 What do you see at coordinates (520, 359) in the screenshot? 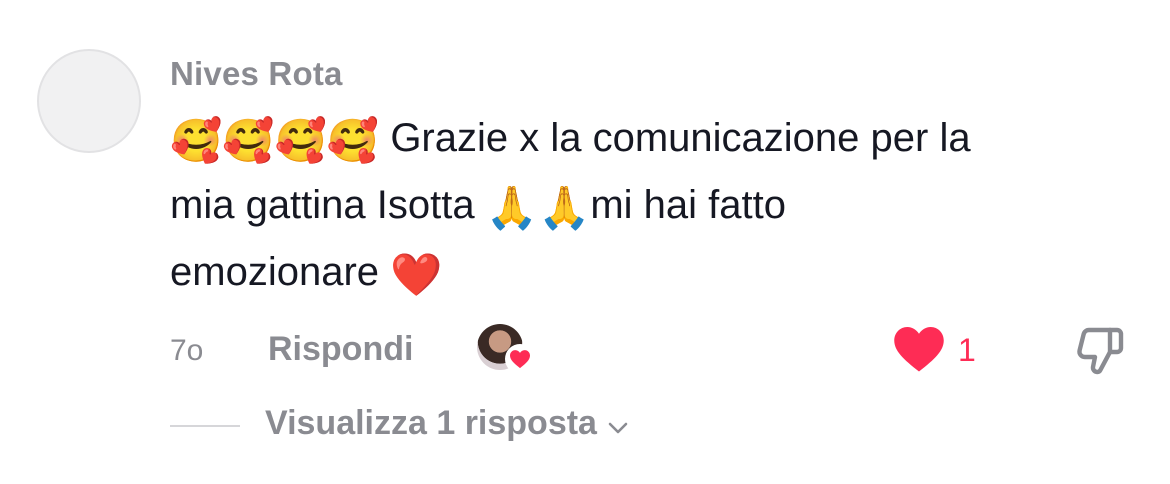
I see `creator-heart-icon` at bounding box center [520, 359].